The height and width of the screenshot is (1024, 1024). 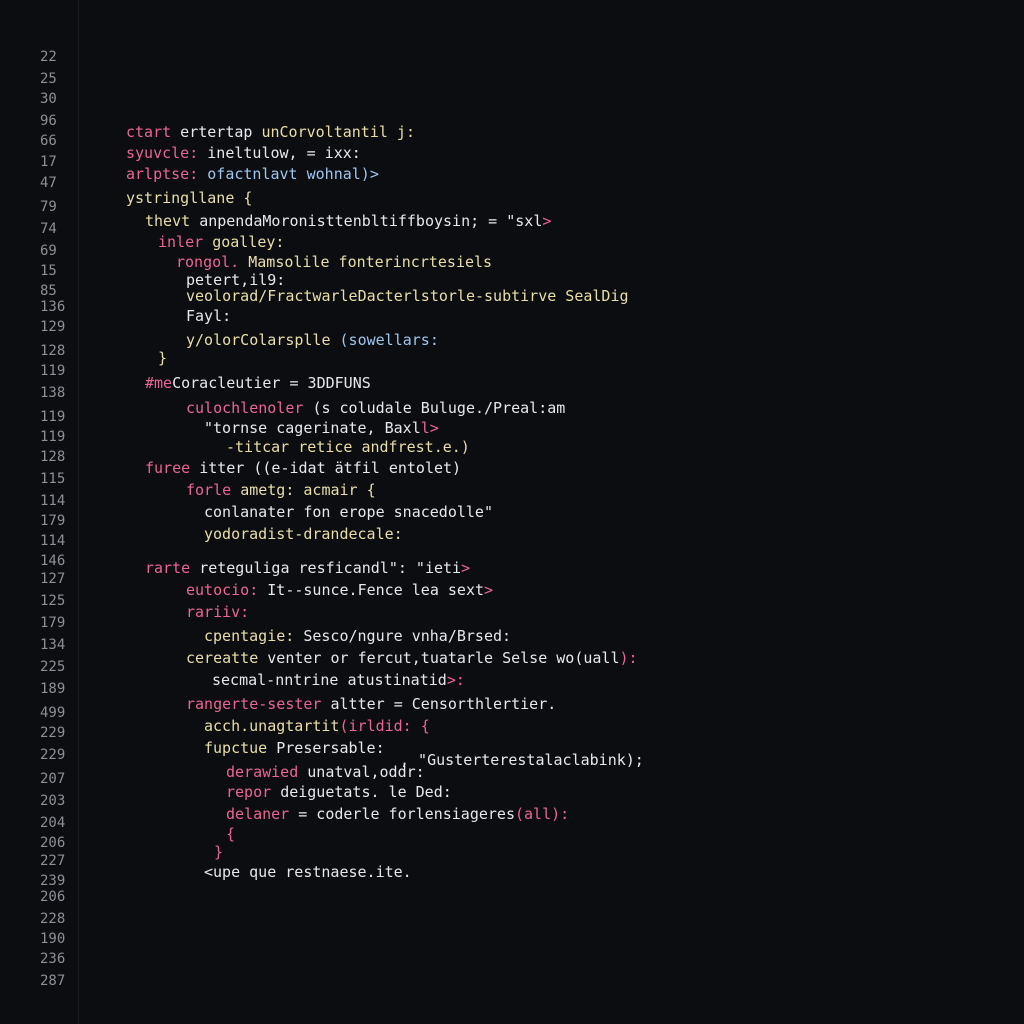 What do you see at coordinates (48, 251) in the screenshot?
I see `line-number: 69` at bounding box center [48, 251].